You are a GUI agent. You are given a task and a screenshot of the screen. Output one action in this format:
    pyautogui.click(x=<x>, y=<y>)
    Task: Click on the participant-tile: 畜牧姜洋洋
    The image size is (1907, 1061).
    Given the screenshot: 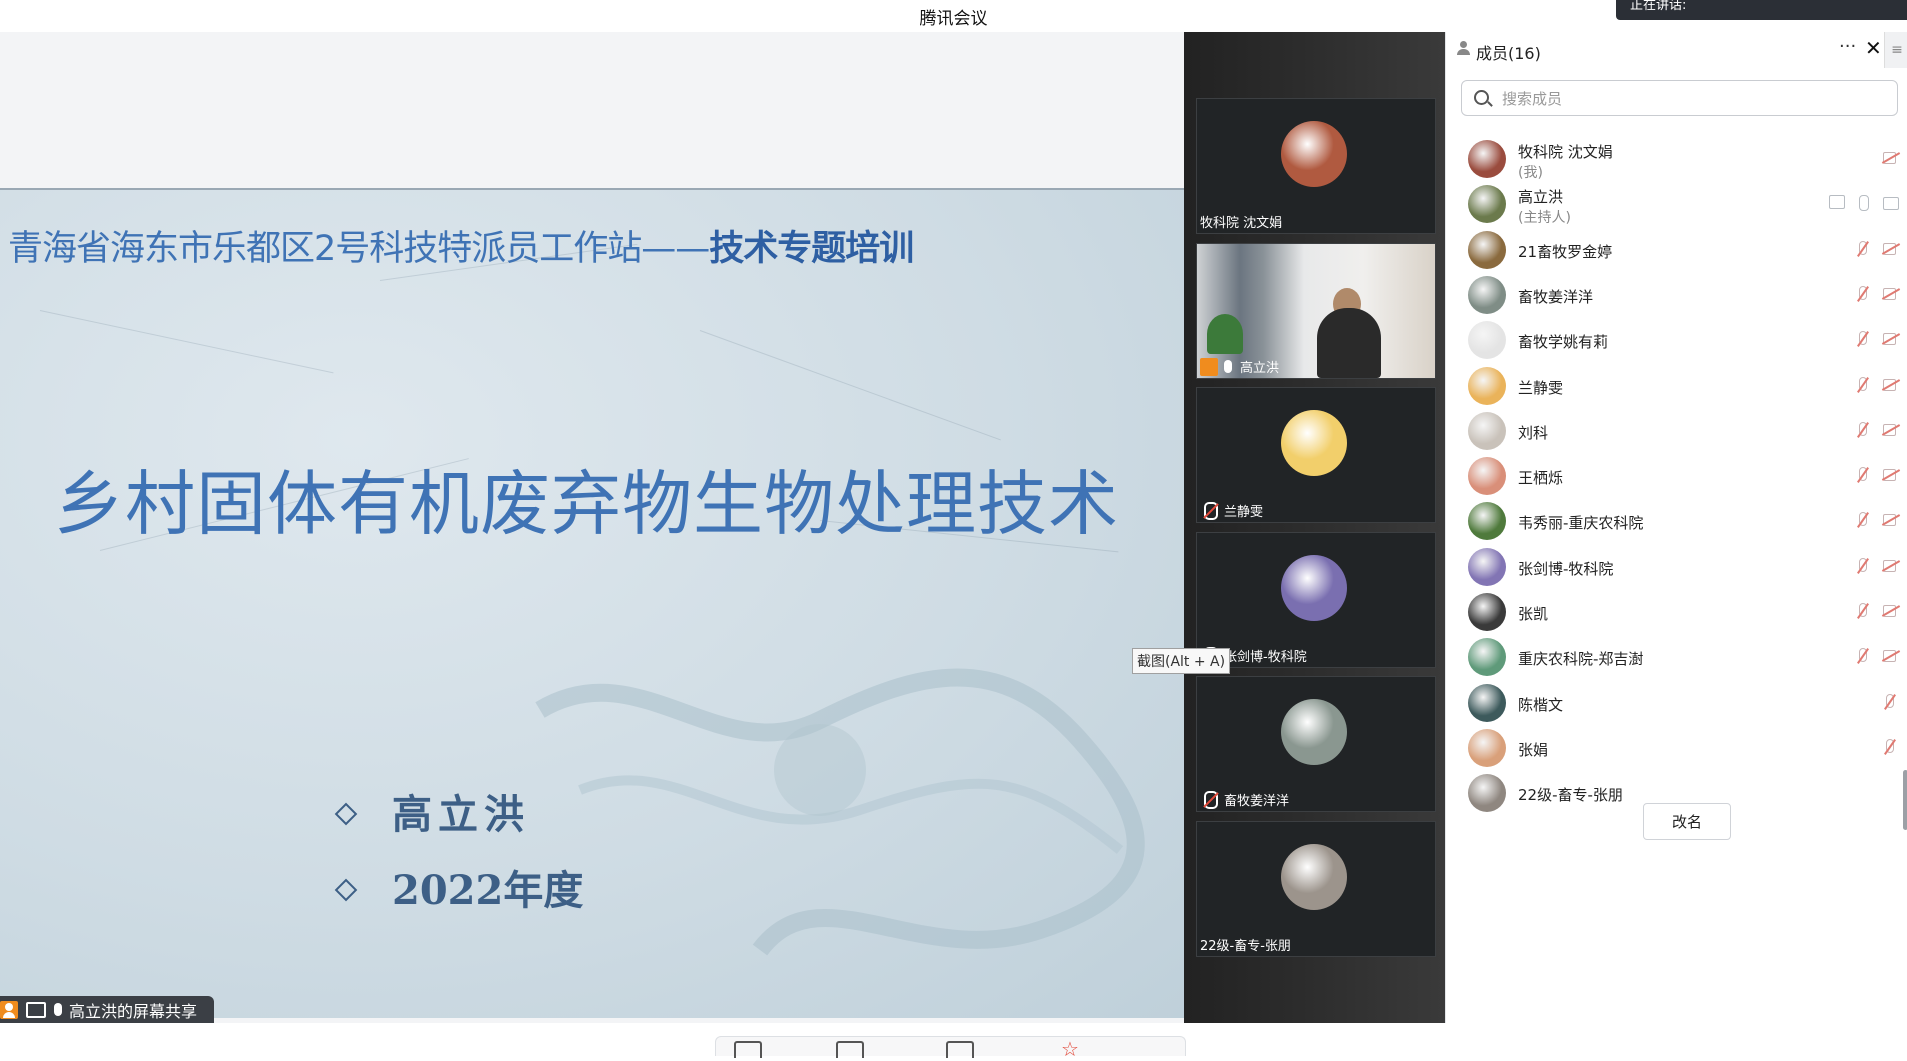 What is the action you would take?
    pyautogui.click(x=1316, y=744)
    